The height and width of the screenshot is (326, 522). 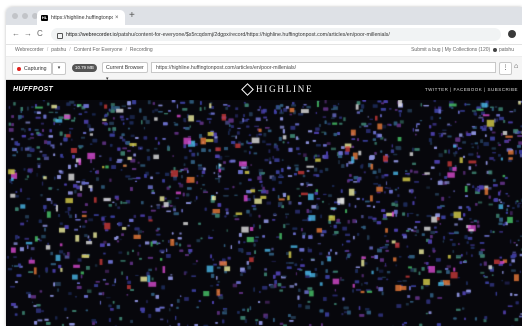 I want to click on back-arrow-icon: ←, so click(x=16, y=34).